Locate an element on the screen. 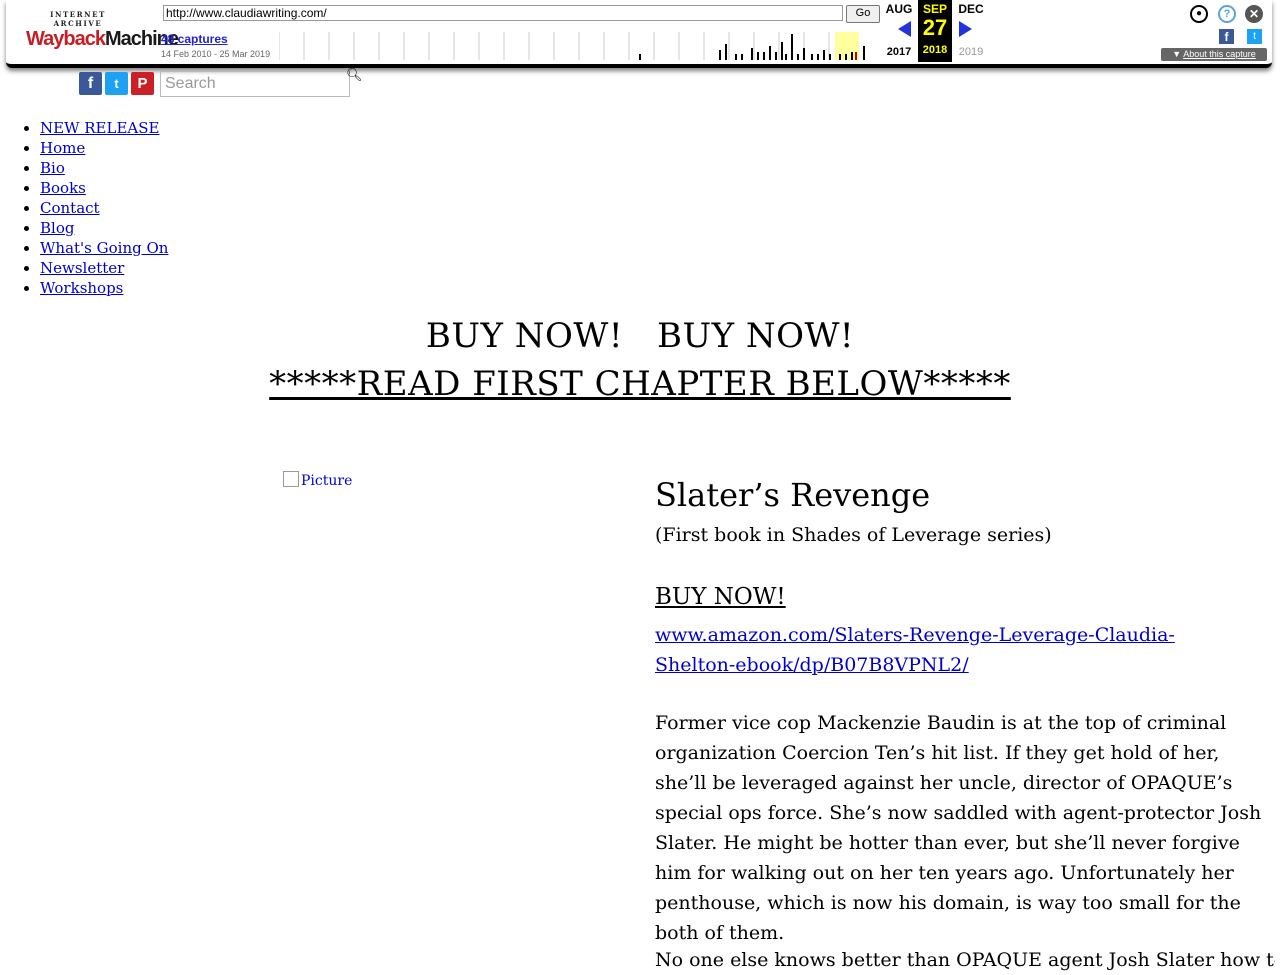  capture-sparkline is located at coordinates (579, 46).